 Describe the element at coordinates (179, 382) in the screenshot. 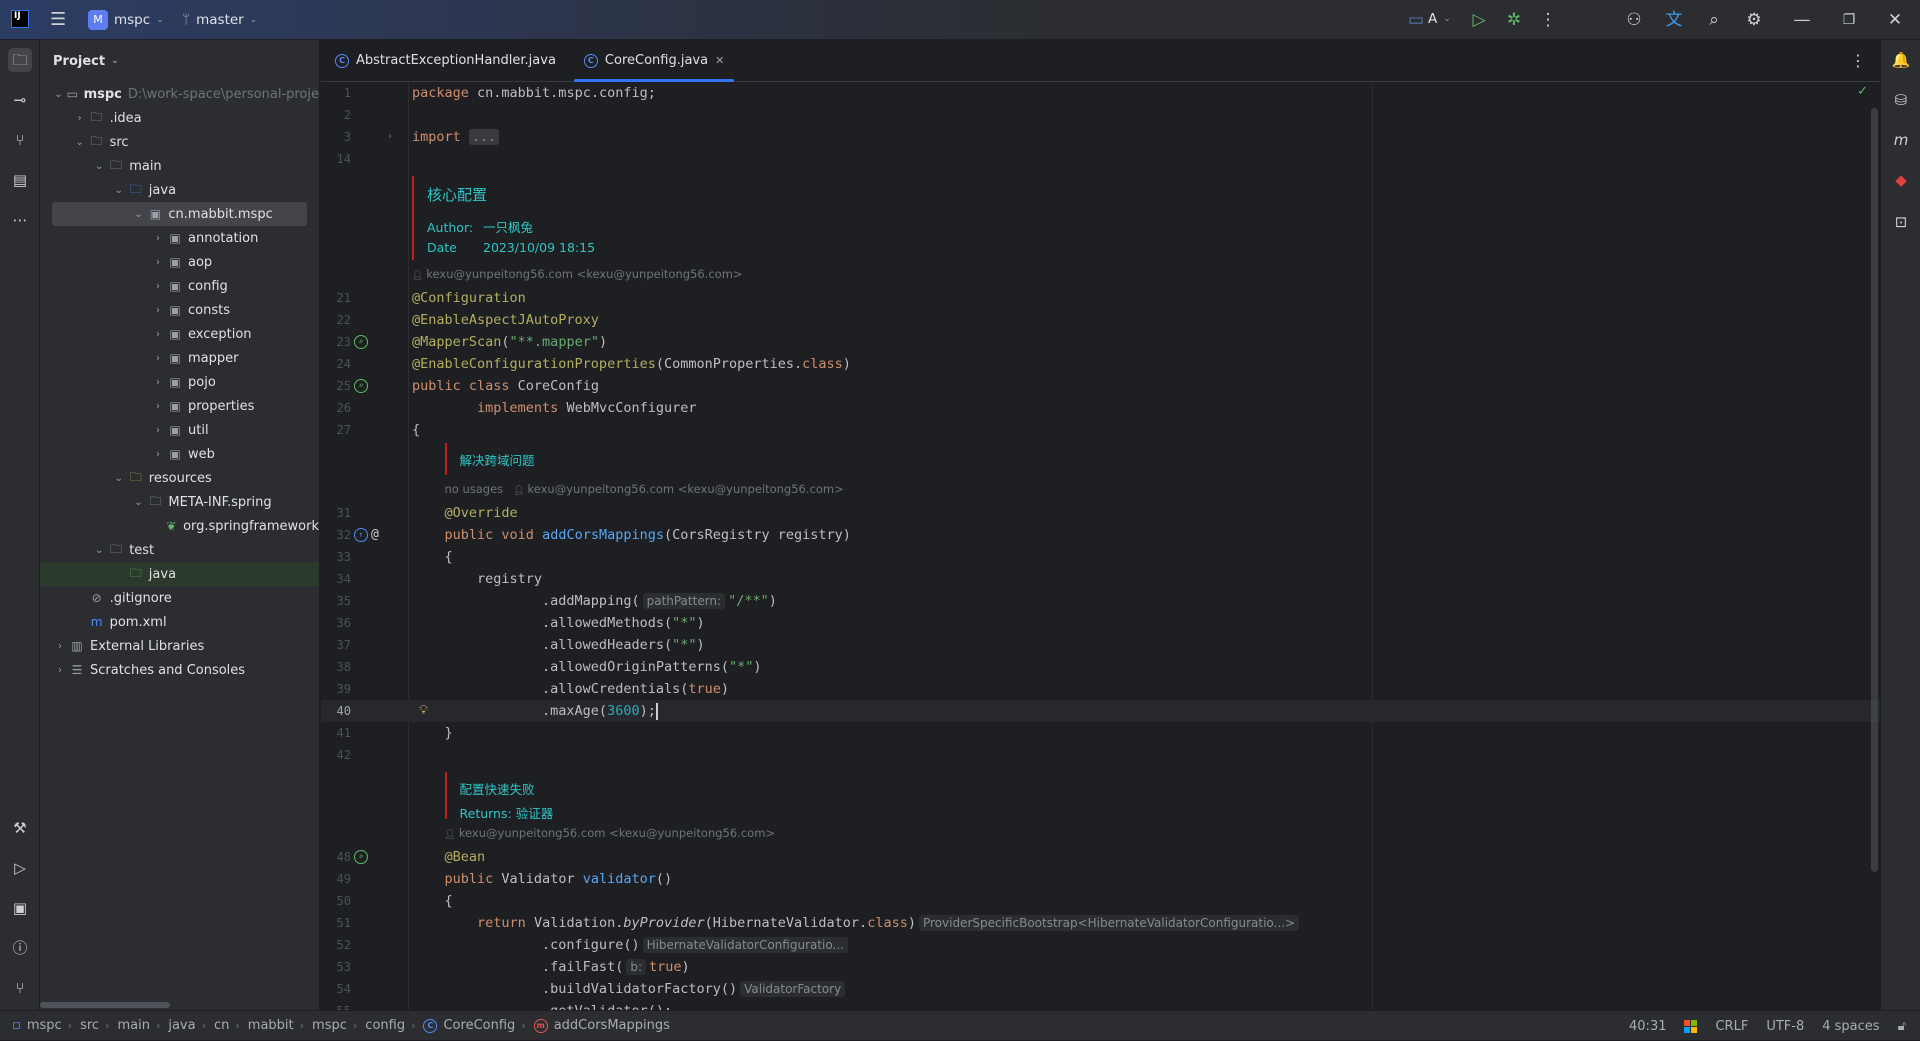

I see `tree-item: › ▣ pojo` at that location.